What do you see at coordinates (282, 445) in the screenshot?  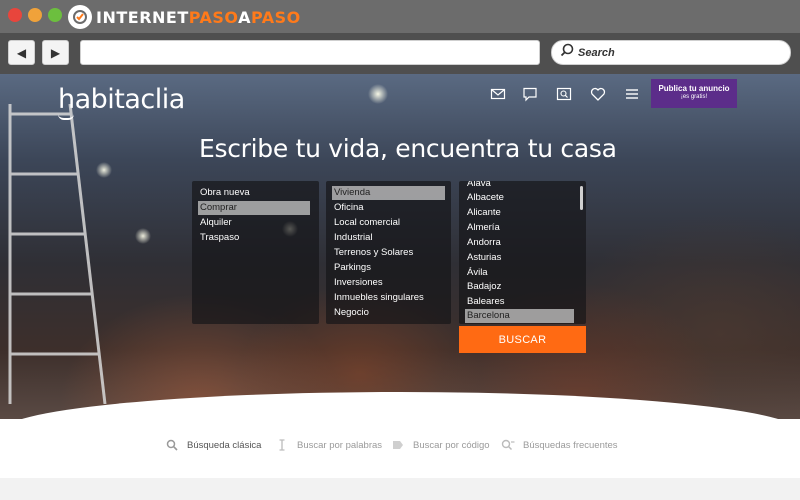 I see `text-cursor-icon` at bounding box center [282, 445].